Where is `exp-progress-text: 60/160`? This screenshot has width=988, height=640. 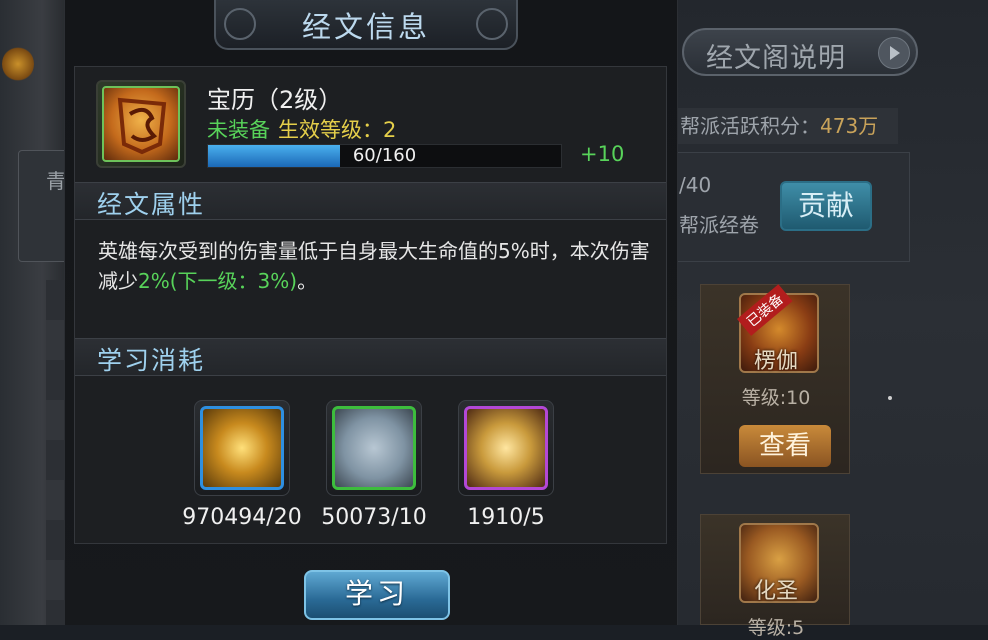 exp-progress-text: 60/160 is located at coordinates (384, 155).